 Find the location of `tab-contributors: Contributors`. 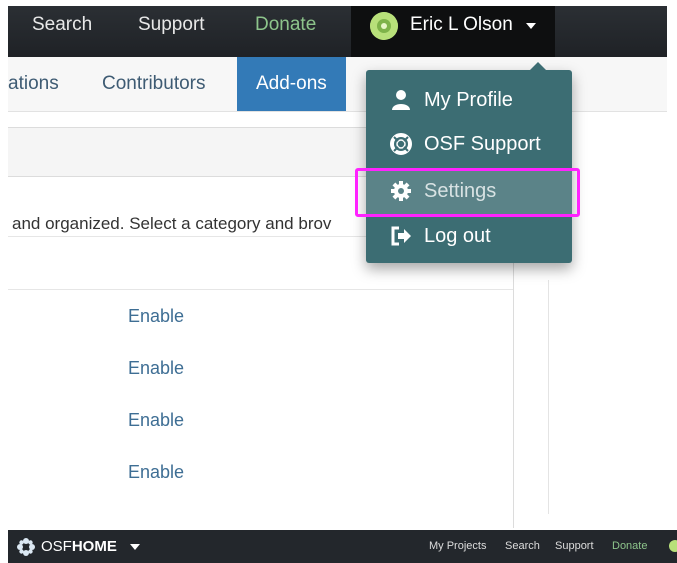

tab-contributors: Contributors is located at coordinates (154, 84).